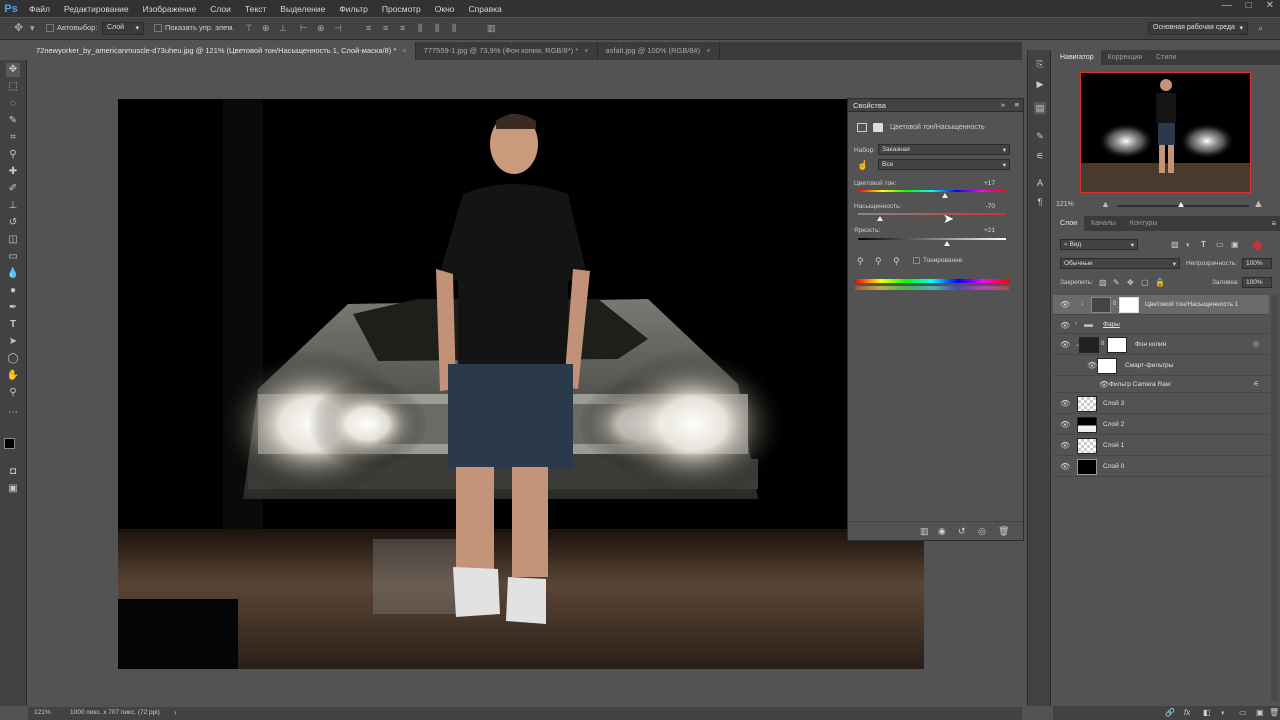 This screenshot has width=1280, height=720. I want to click on align-right-icon: ⊣, so click(338, 28).